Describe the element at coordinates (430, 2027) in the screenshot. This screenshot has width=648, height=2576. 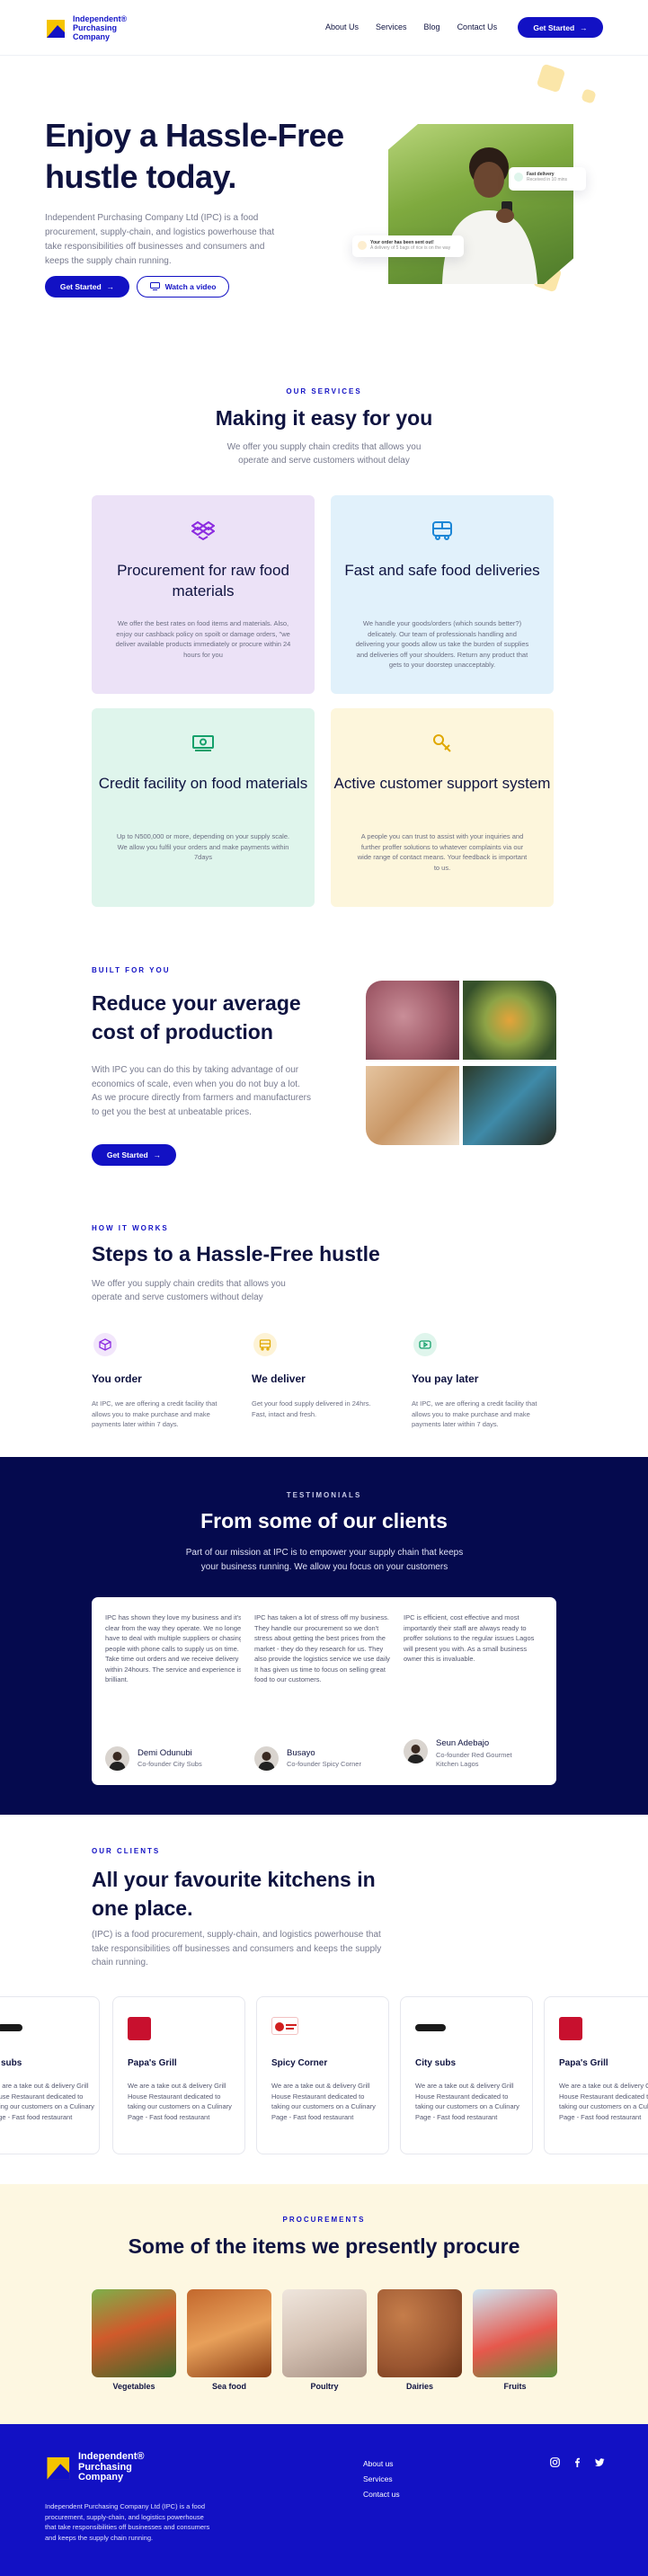
I see `city-subs-logo-icon` at that location.